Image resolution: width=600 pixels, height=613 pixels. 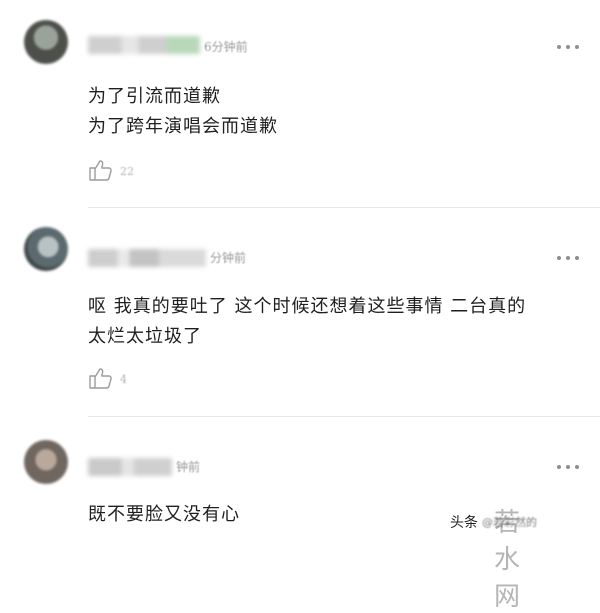 I want to click on comment-line: 既不要脸又没有心, so click(x=164, y=514).